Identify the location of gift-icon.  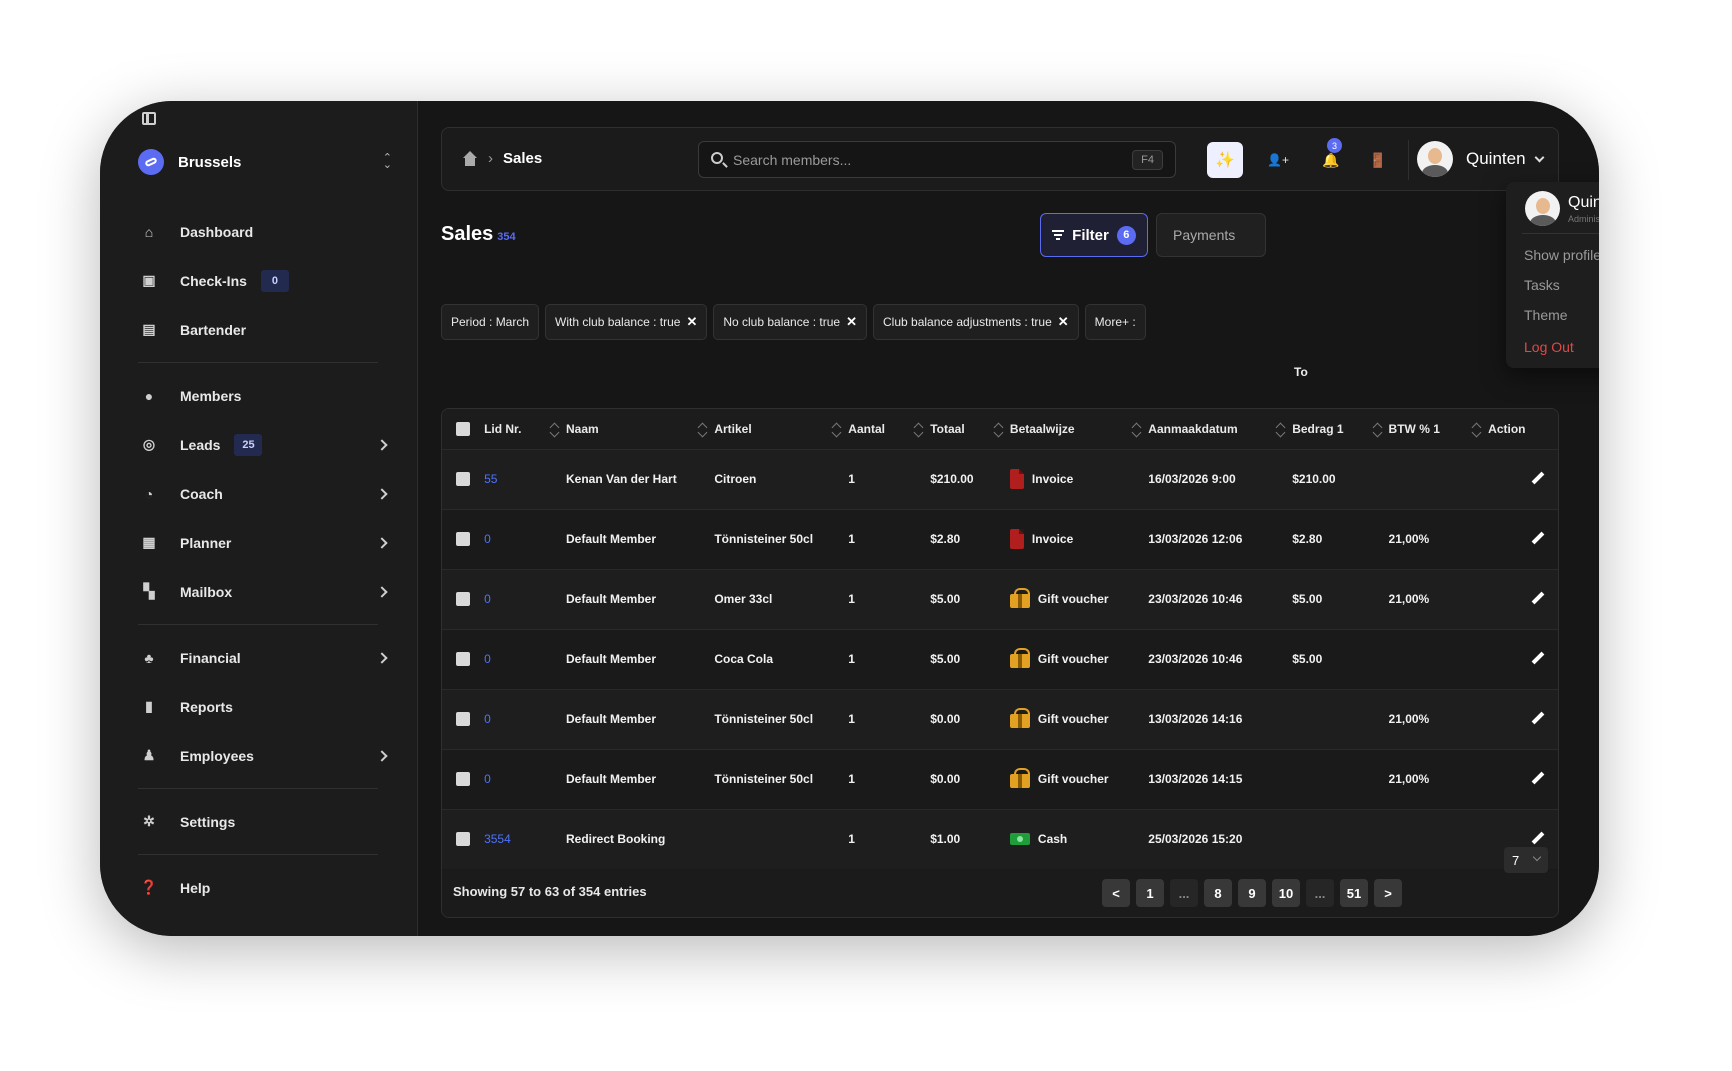
(1019, 658).